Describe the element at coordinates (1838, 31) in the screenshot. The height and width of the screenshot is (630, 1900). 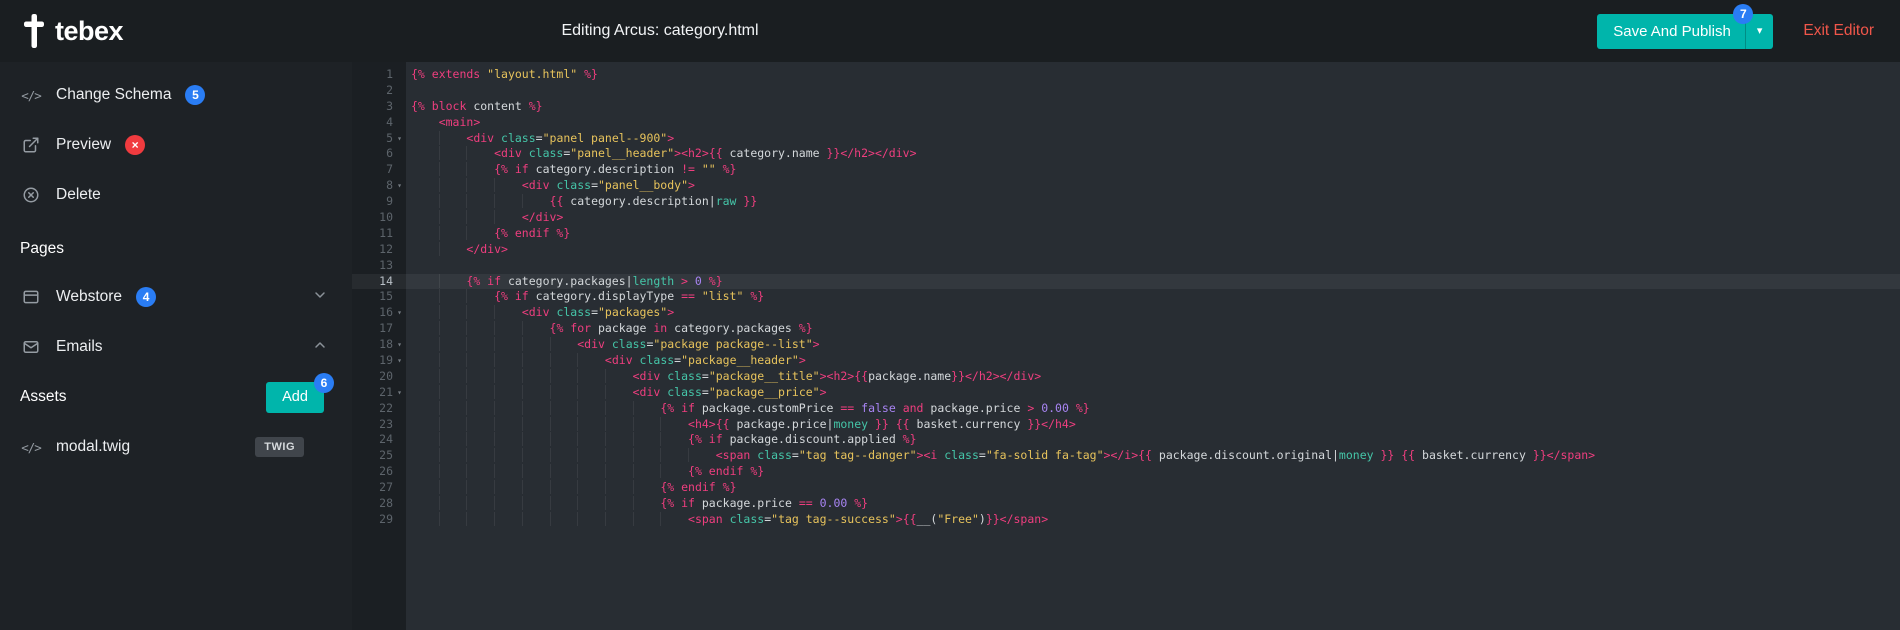
I see `exit-editor-link: Exit Editor` at that location.